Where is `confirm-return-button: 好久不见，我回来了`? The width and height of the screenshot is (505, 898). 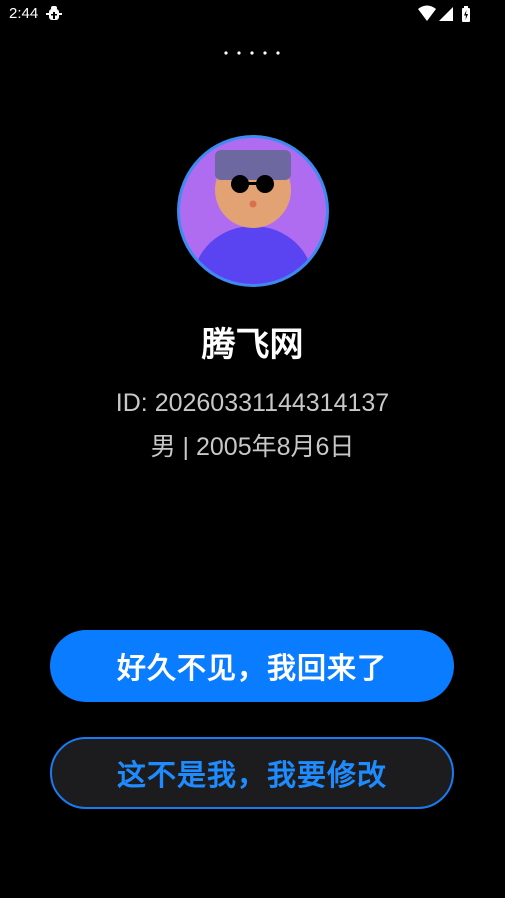
confirm-return-button: 好久不见，我回来了 is located at coordinates (252, 666).